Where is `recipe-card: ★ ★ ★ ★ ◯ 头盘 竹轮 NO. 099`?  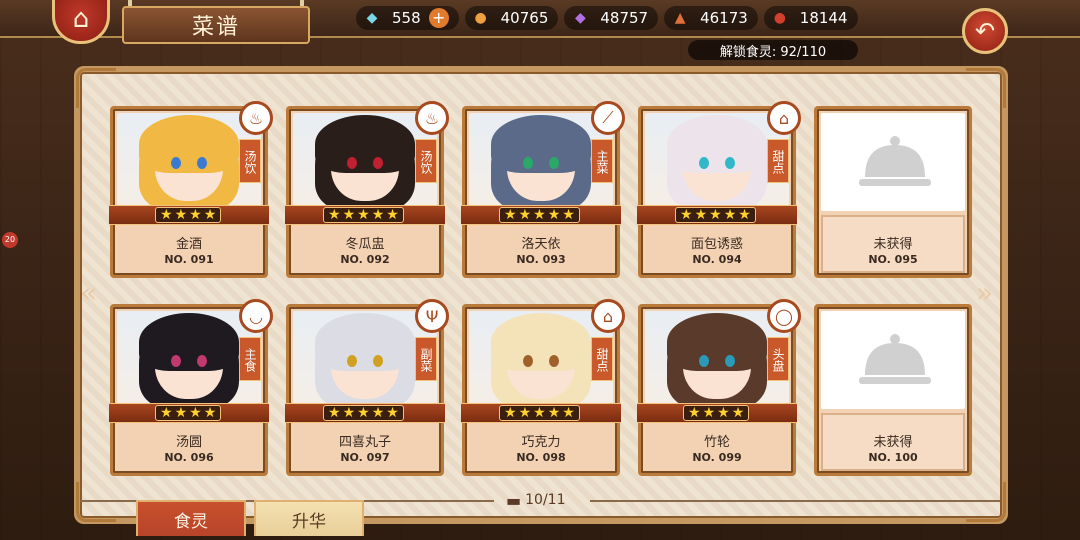
recipe-card: ★ ★ ★ ★ ◯ 头盘 竹轮 NO. 099 is located at coordinates (719, 387).